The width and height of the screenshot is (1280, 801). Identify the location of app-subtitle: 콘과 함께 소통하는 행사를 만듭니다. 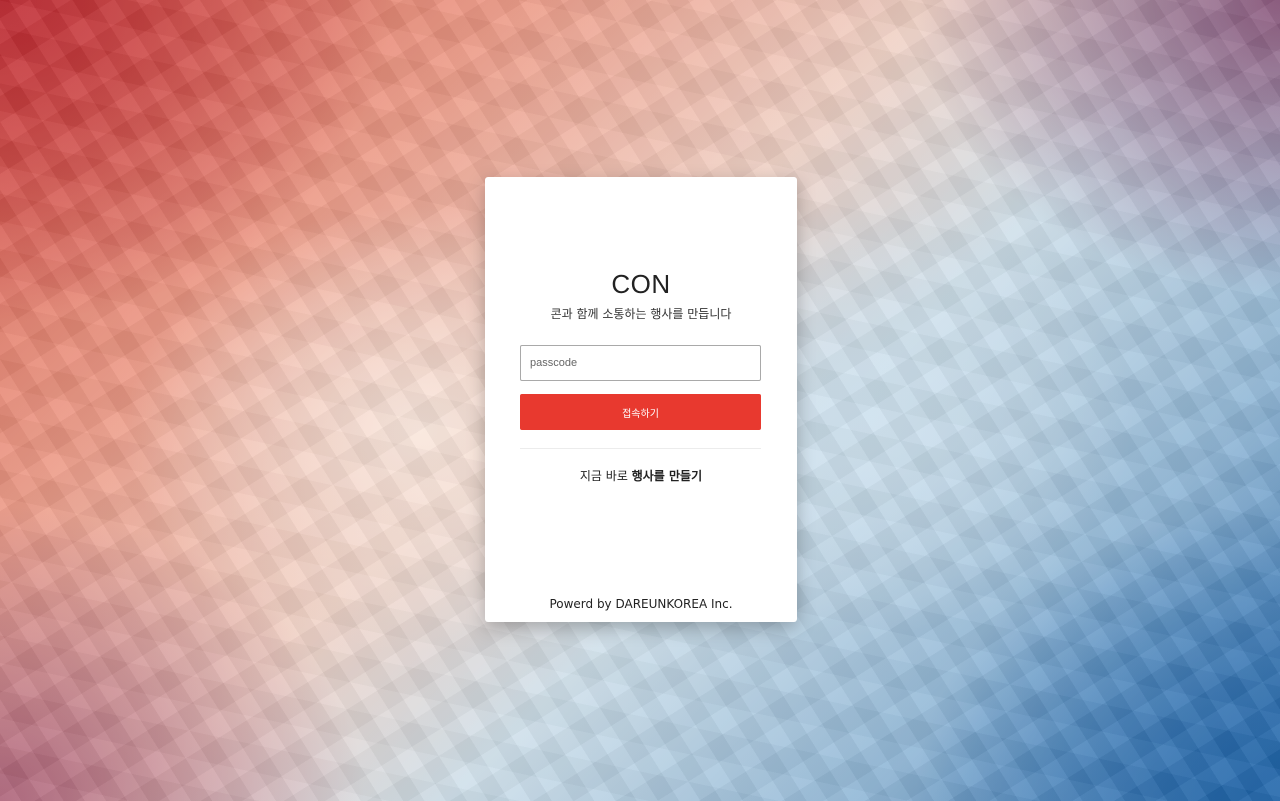
(641, 314).